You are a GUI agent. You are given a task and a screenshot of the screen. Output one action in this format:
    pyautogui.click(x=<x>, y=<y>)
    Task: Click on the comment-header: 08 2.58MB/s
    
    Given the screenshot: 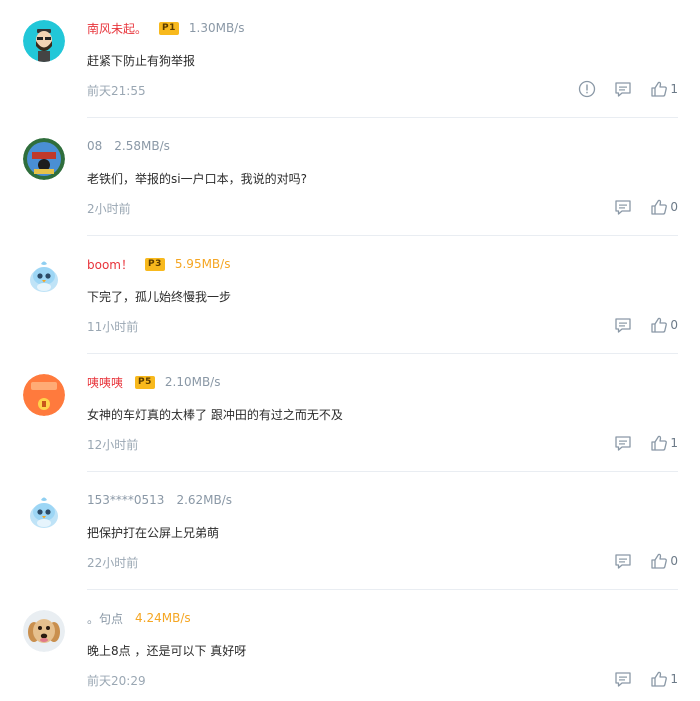 What is the action you would take?
    pyautogui.click(x=128, y=146)
    